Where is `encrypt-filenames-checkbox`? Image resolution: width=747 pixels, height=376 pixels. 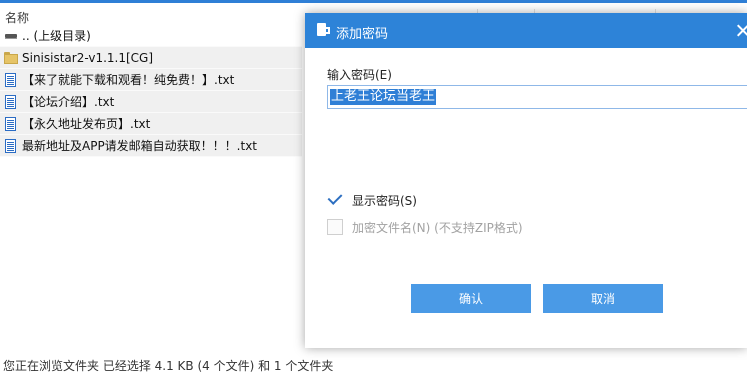 encrypt-filenames-checkbox is located at coordinates (335, 227).